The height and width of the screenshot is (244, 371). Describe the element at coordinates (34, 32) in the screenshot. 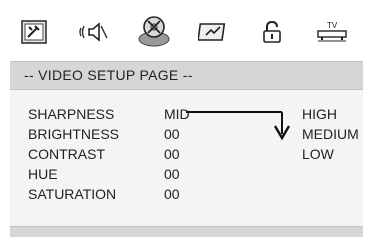

I see `general-setup-icon` at that location.